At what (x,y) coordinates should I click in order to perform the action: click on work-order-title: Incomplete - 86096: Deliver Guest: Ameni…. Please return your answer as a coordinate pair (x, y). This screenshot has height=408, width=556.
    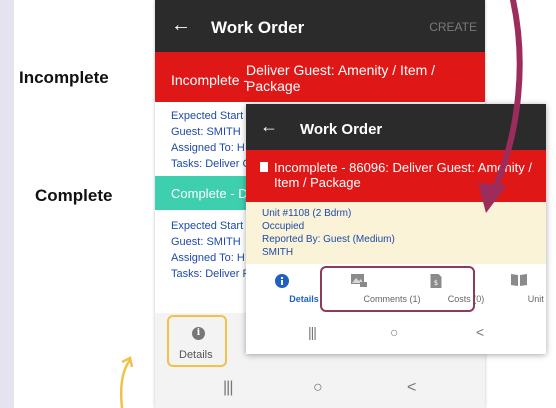
    Looking at the image, I should click on (403, 175).